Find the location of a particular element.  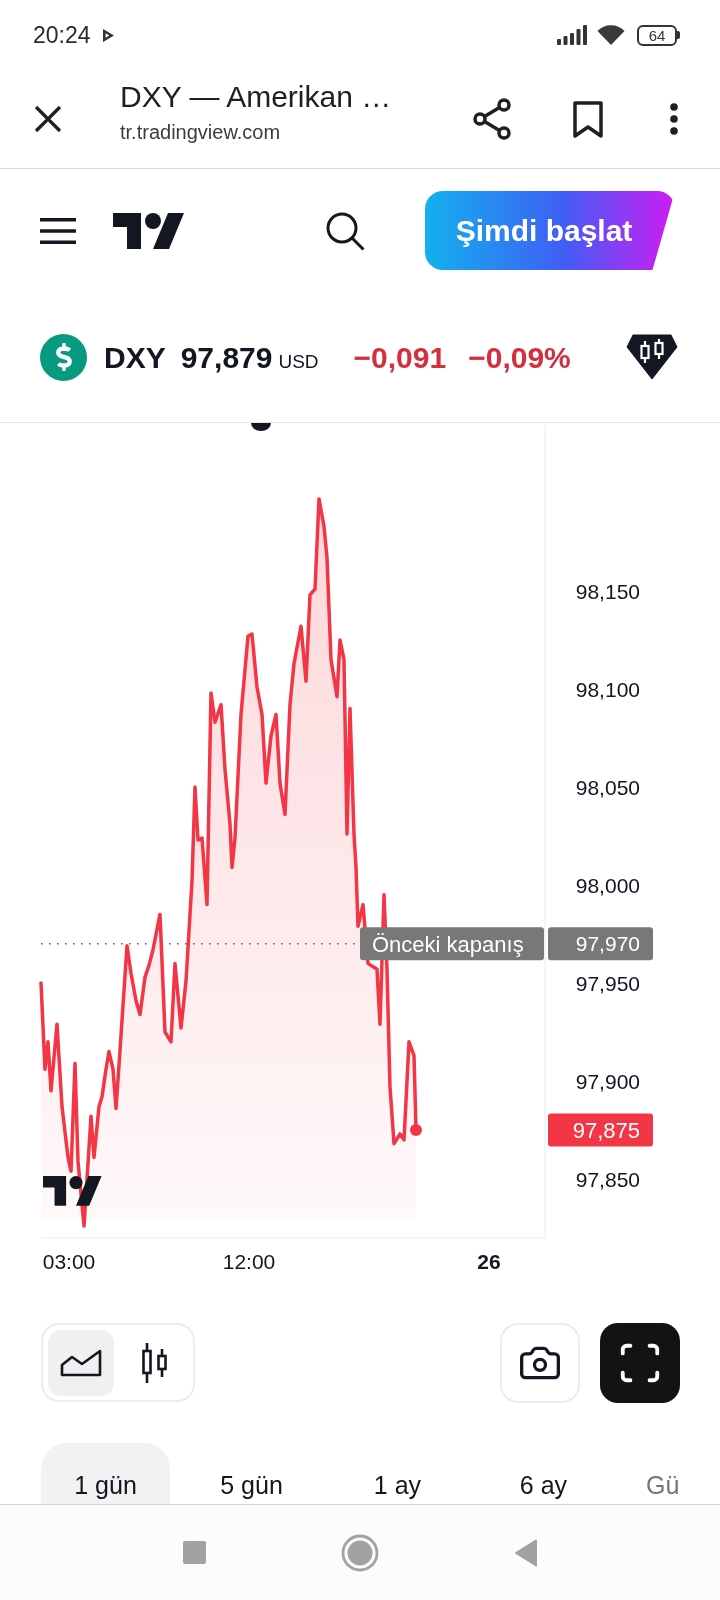

previous-close-label: Önceki kapanış is located at coordinates (452, 944).